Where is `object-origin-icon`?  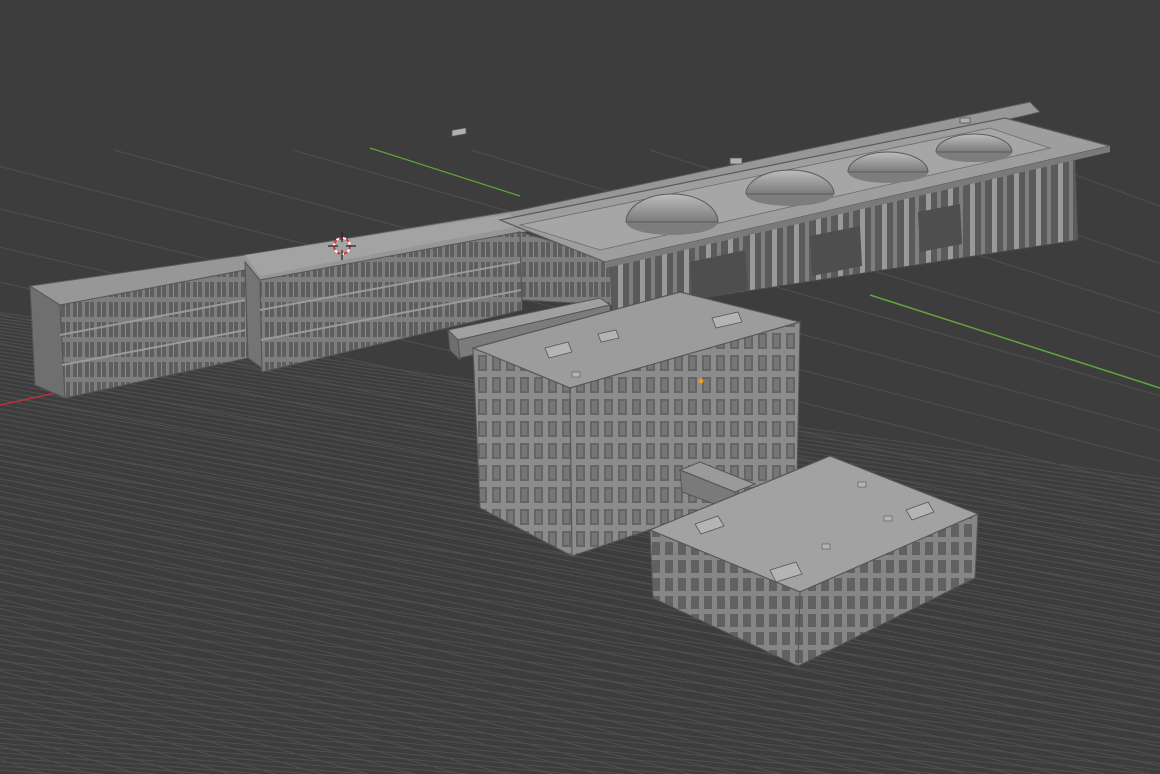
object-origin-icon is located at coordinates (701, 381).